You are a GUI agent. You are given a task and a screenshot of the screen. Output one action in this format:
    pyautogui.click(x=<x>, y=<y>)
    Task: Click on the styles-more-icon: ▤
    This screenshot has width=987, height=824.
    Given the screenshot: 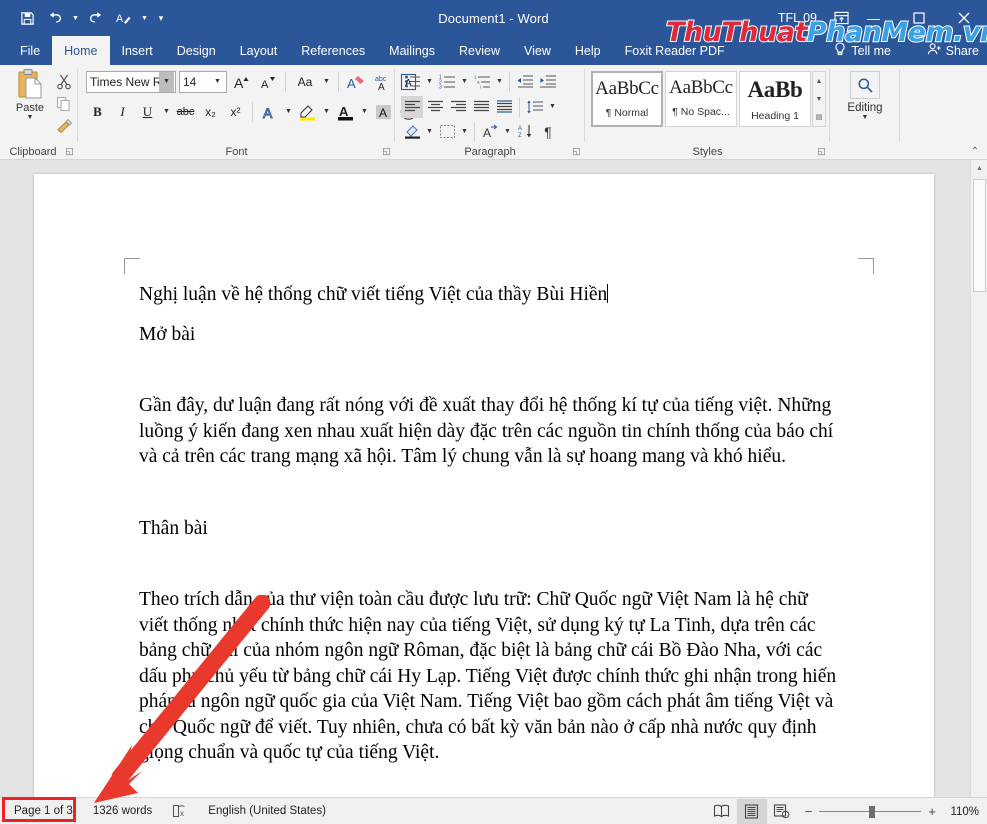 What is the action you would take?
    pyautogui.click(x=819, y=117)
    